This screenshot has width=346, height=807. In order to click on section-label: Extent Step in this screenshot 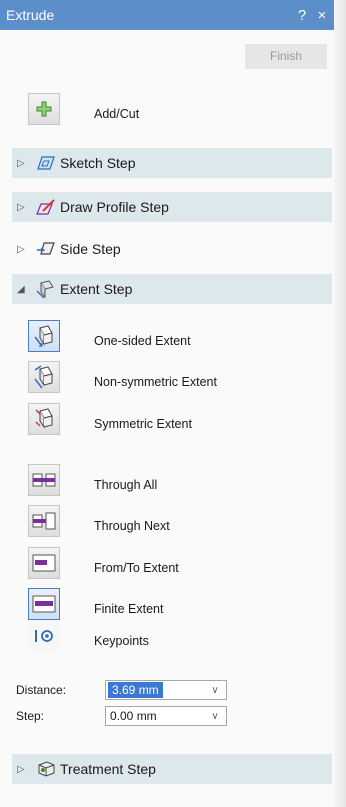, I will do `click(96, 289)`.